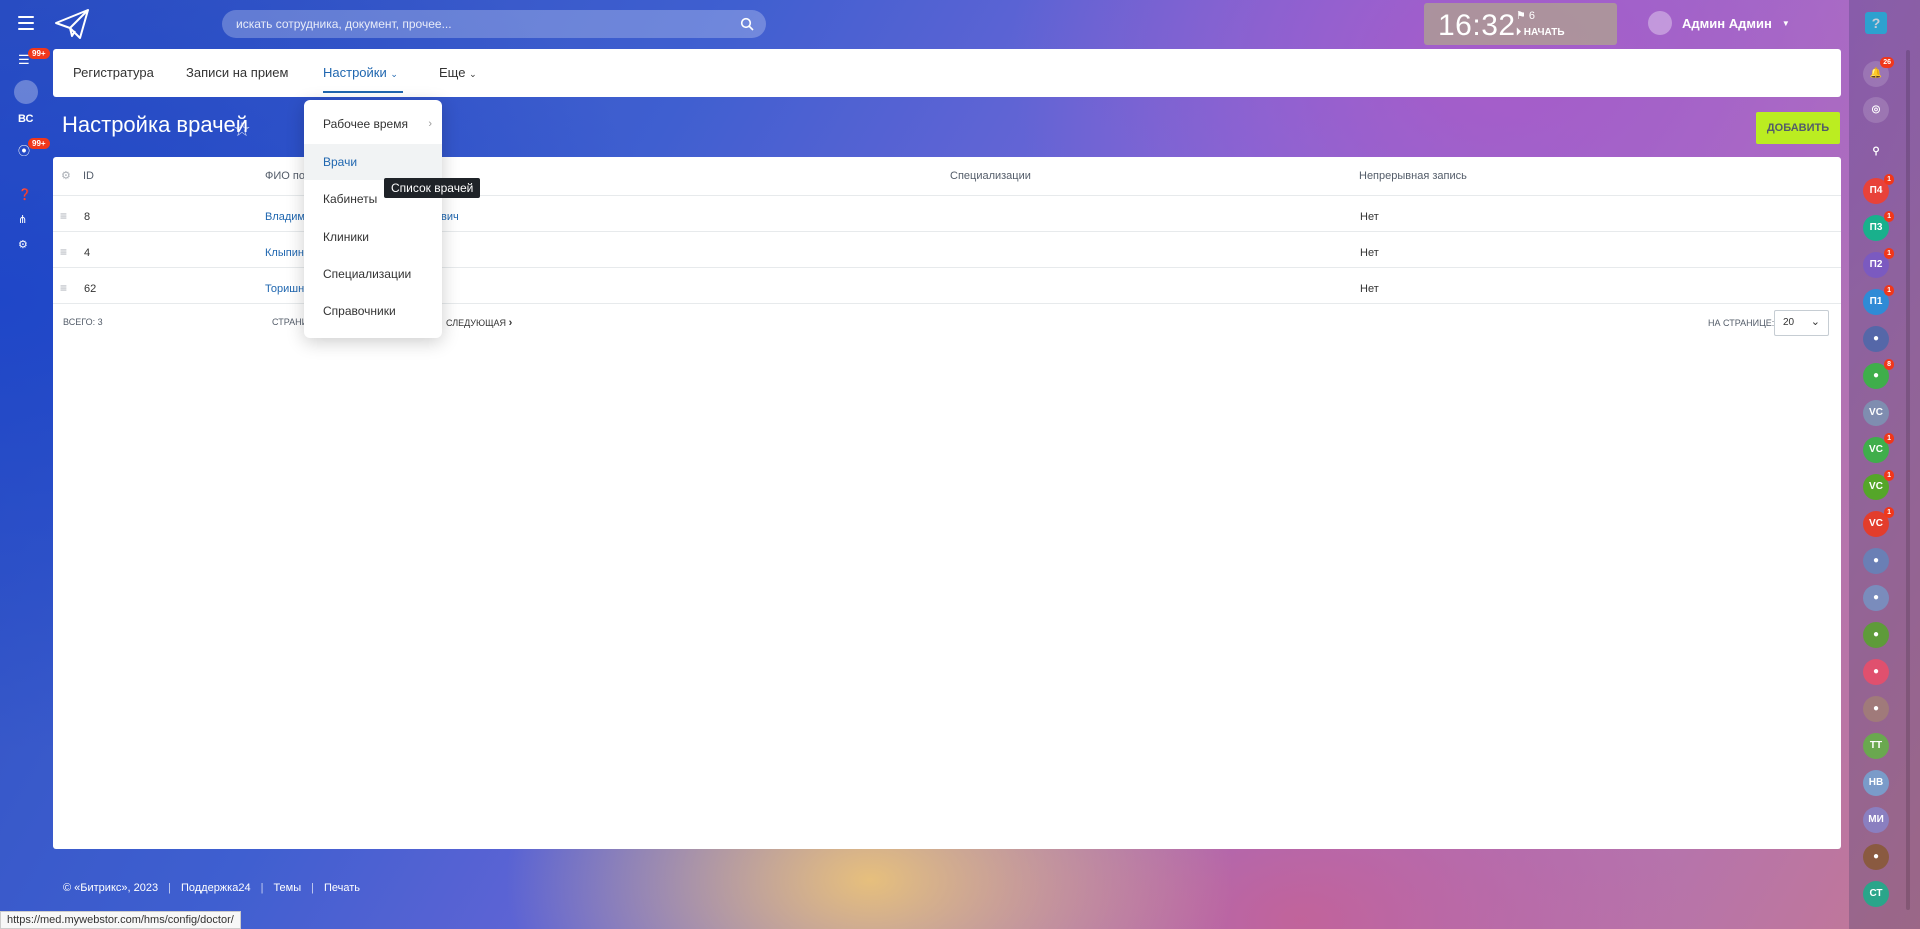 The height and width of the screenshot is (929, 1920). What do you see at coordinates (1789, 322) in the screenshot?
I see `per-page-value: 20` at bounding box center [1789, 322].